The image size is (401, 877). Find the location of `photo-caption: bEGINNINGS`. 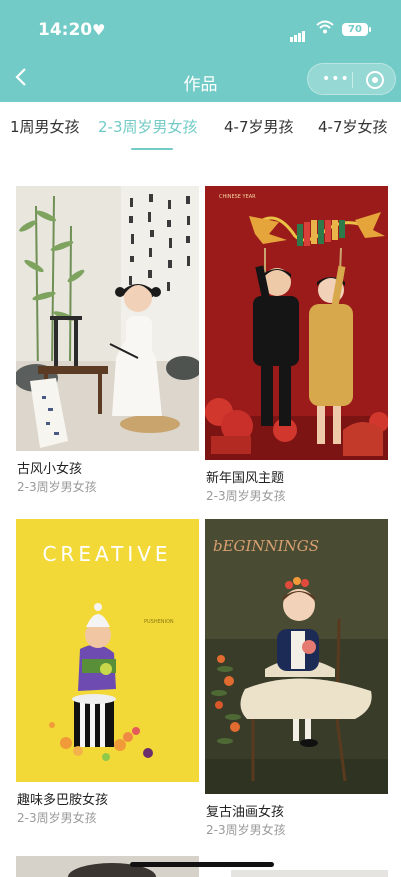

photo-caption: bEGINNINGS is located at coordinates (266, 546).